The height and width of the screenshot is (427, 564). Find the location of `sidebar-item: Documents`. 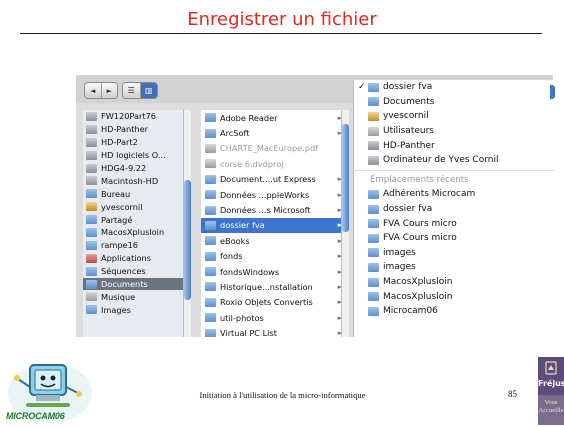

sidebar-item: Documents is located at coordinates (133, 284).